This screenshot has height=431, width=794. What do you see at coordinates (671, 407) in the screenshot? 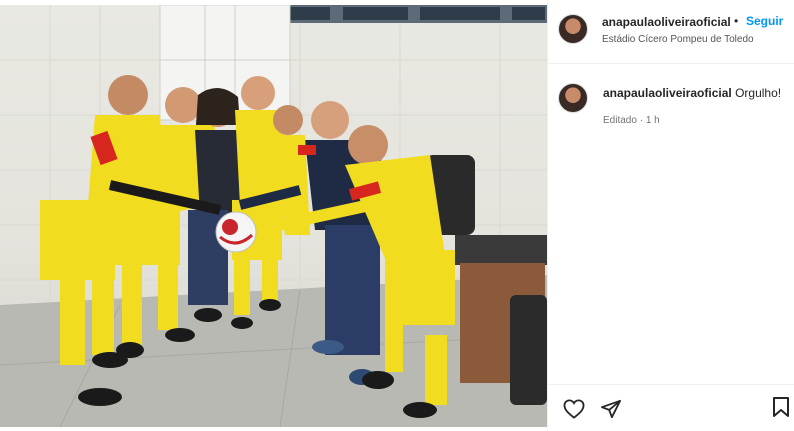
I see `action-bar` at bounding box center [671, 407].